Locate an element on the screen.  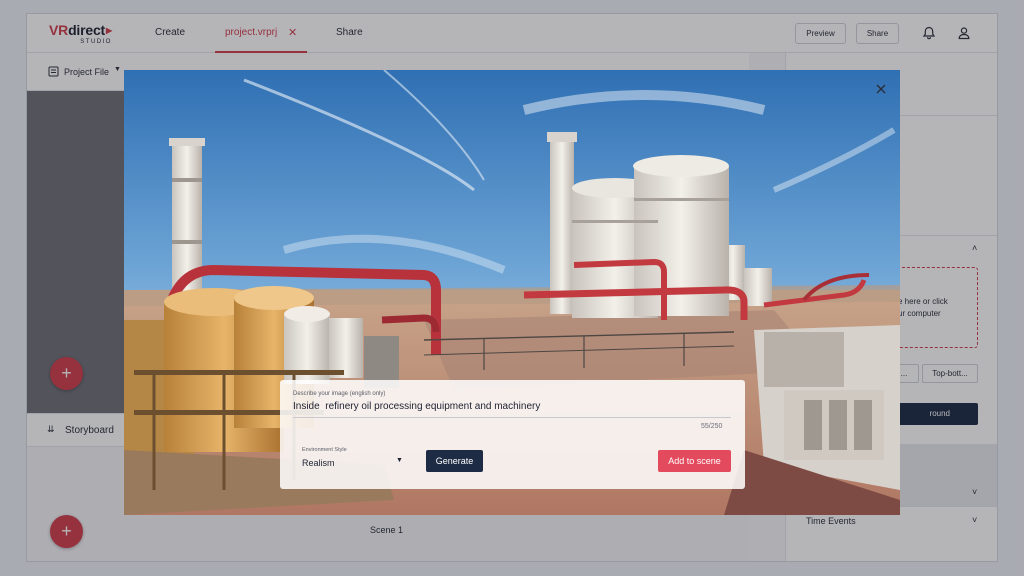
generate-button: Generate is located at coordinates (454, 461).